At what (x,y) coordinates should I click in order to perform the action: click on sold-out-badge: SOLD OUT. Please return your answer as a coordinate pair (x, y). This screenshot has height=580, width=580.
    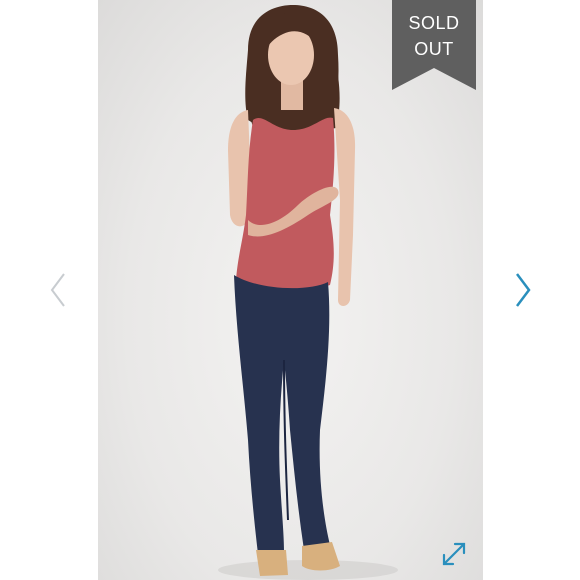
    Looking at the image, I should click on (434, 45).